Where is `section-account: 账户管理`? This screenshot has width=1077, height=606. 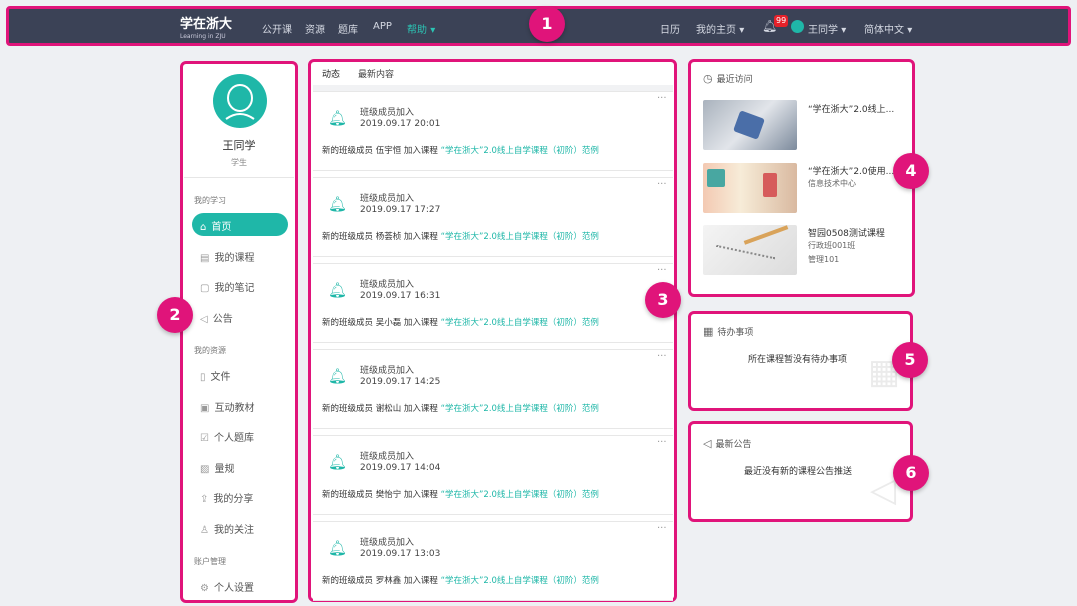 section-account: 账户管理 is located at coordinates (210, 561).